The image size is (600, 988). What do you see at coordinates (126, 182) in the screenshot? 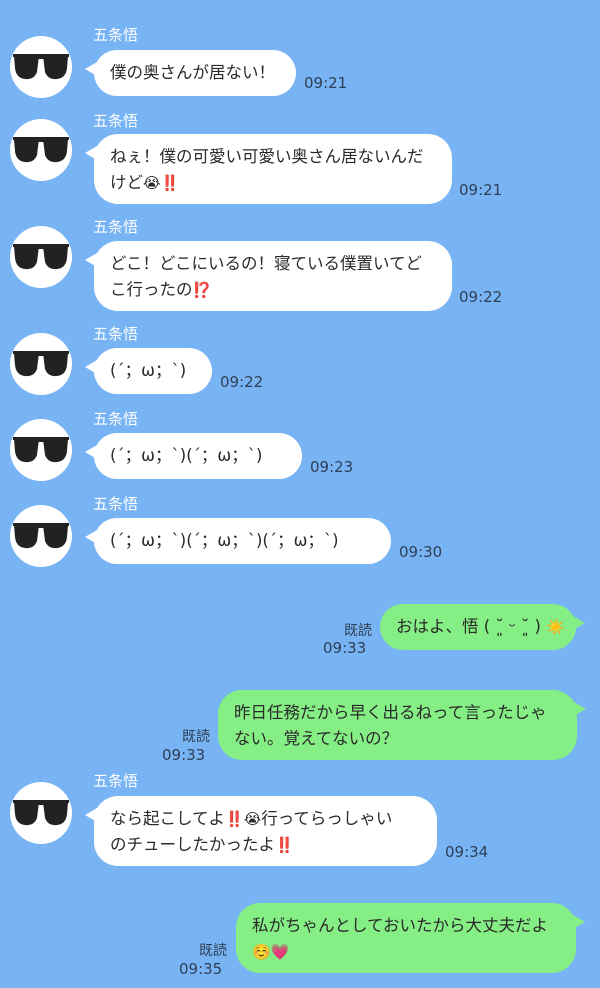
I see `message-text: けど` at bounding box center [126, 182].